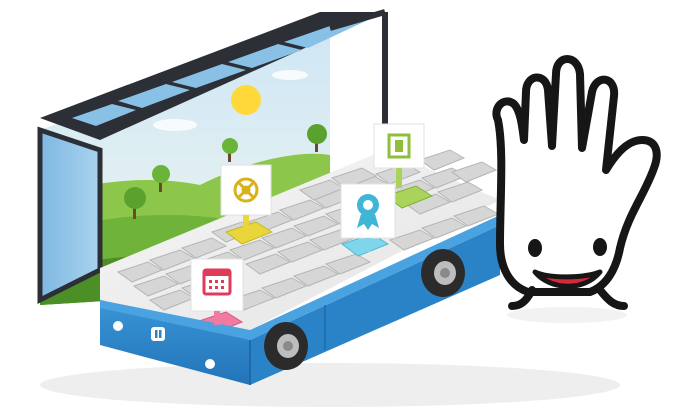 The width and height of the screenshot is (679, 413). What do you see at coordinates (535, 248) in the screenshot?
I see `mascot-eye-left` at bounding box center [535, 248].